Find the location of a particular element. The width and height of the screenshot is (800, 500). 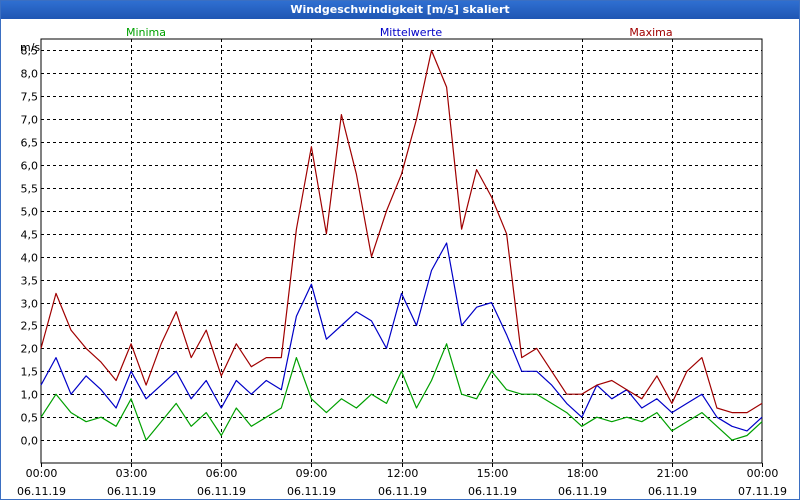

y-tick-label: 3,5 is located at coordinates (30, 281).